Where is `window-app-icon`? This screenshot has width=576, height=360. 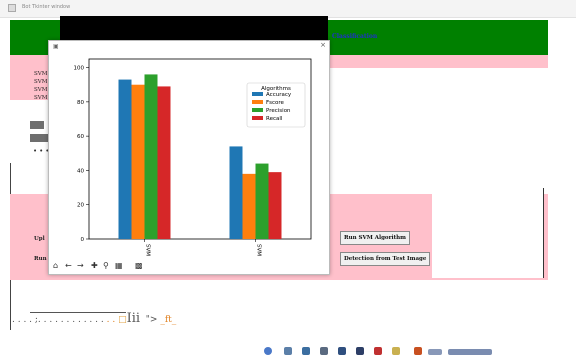
window-app-icon is located at coordinates (12, 8).